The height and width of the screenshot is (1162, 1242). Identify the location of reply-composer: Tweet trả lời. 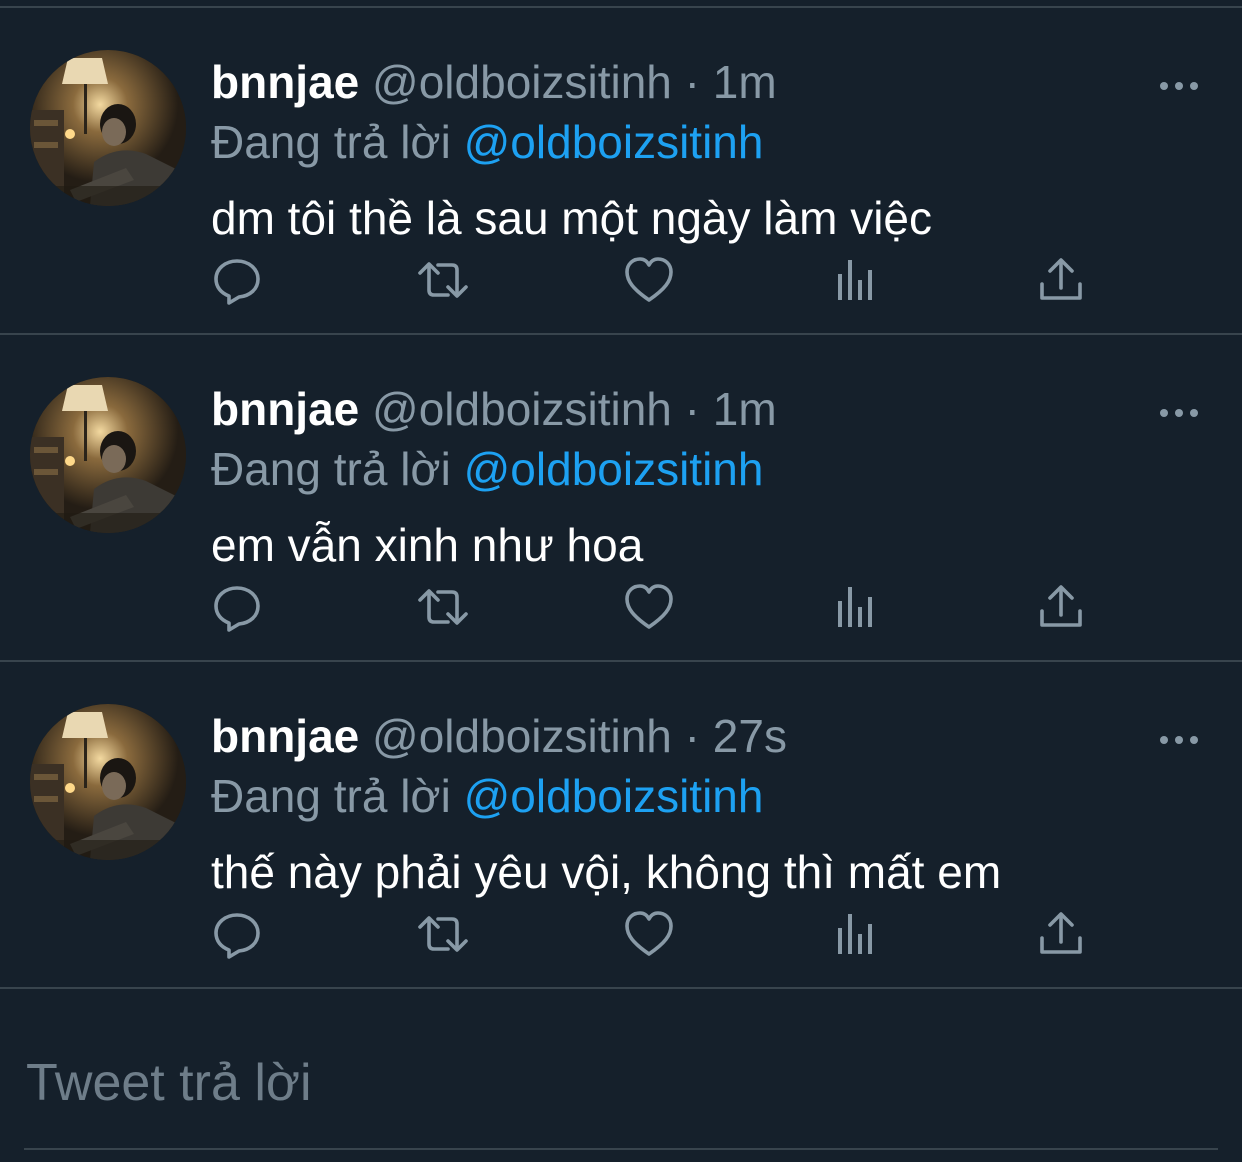
(621, 1083).